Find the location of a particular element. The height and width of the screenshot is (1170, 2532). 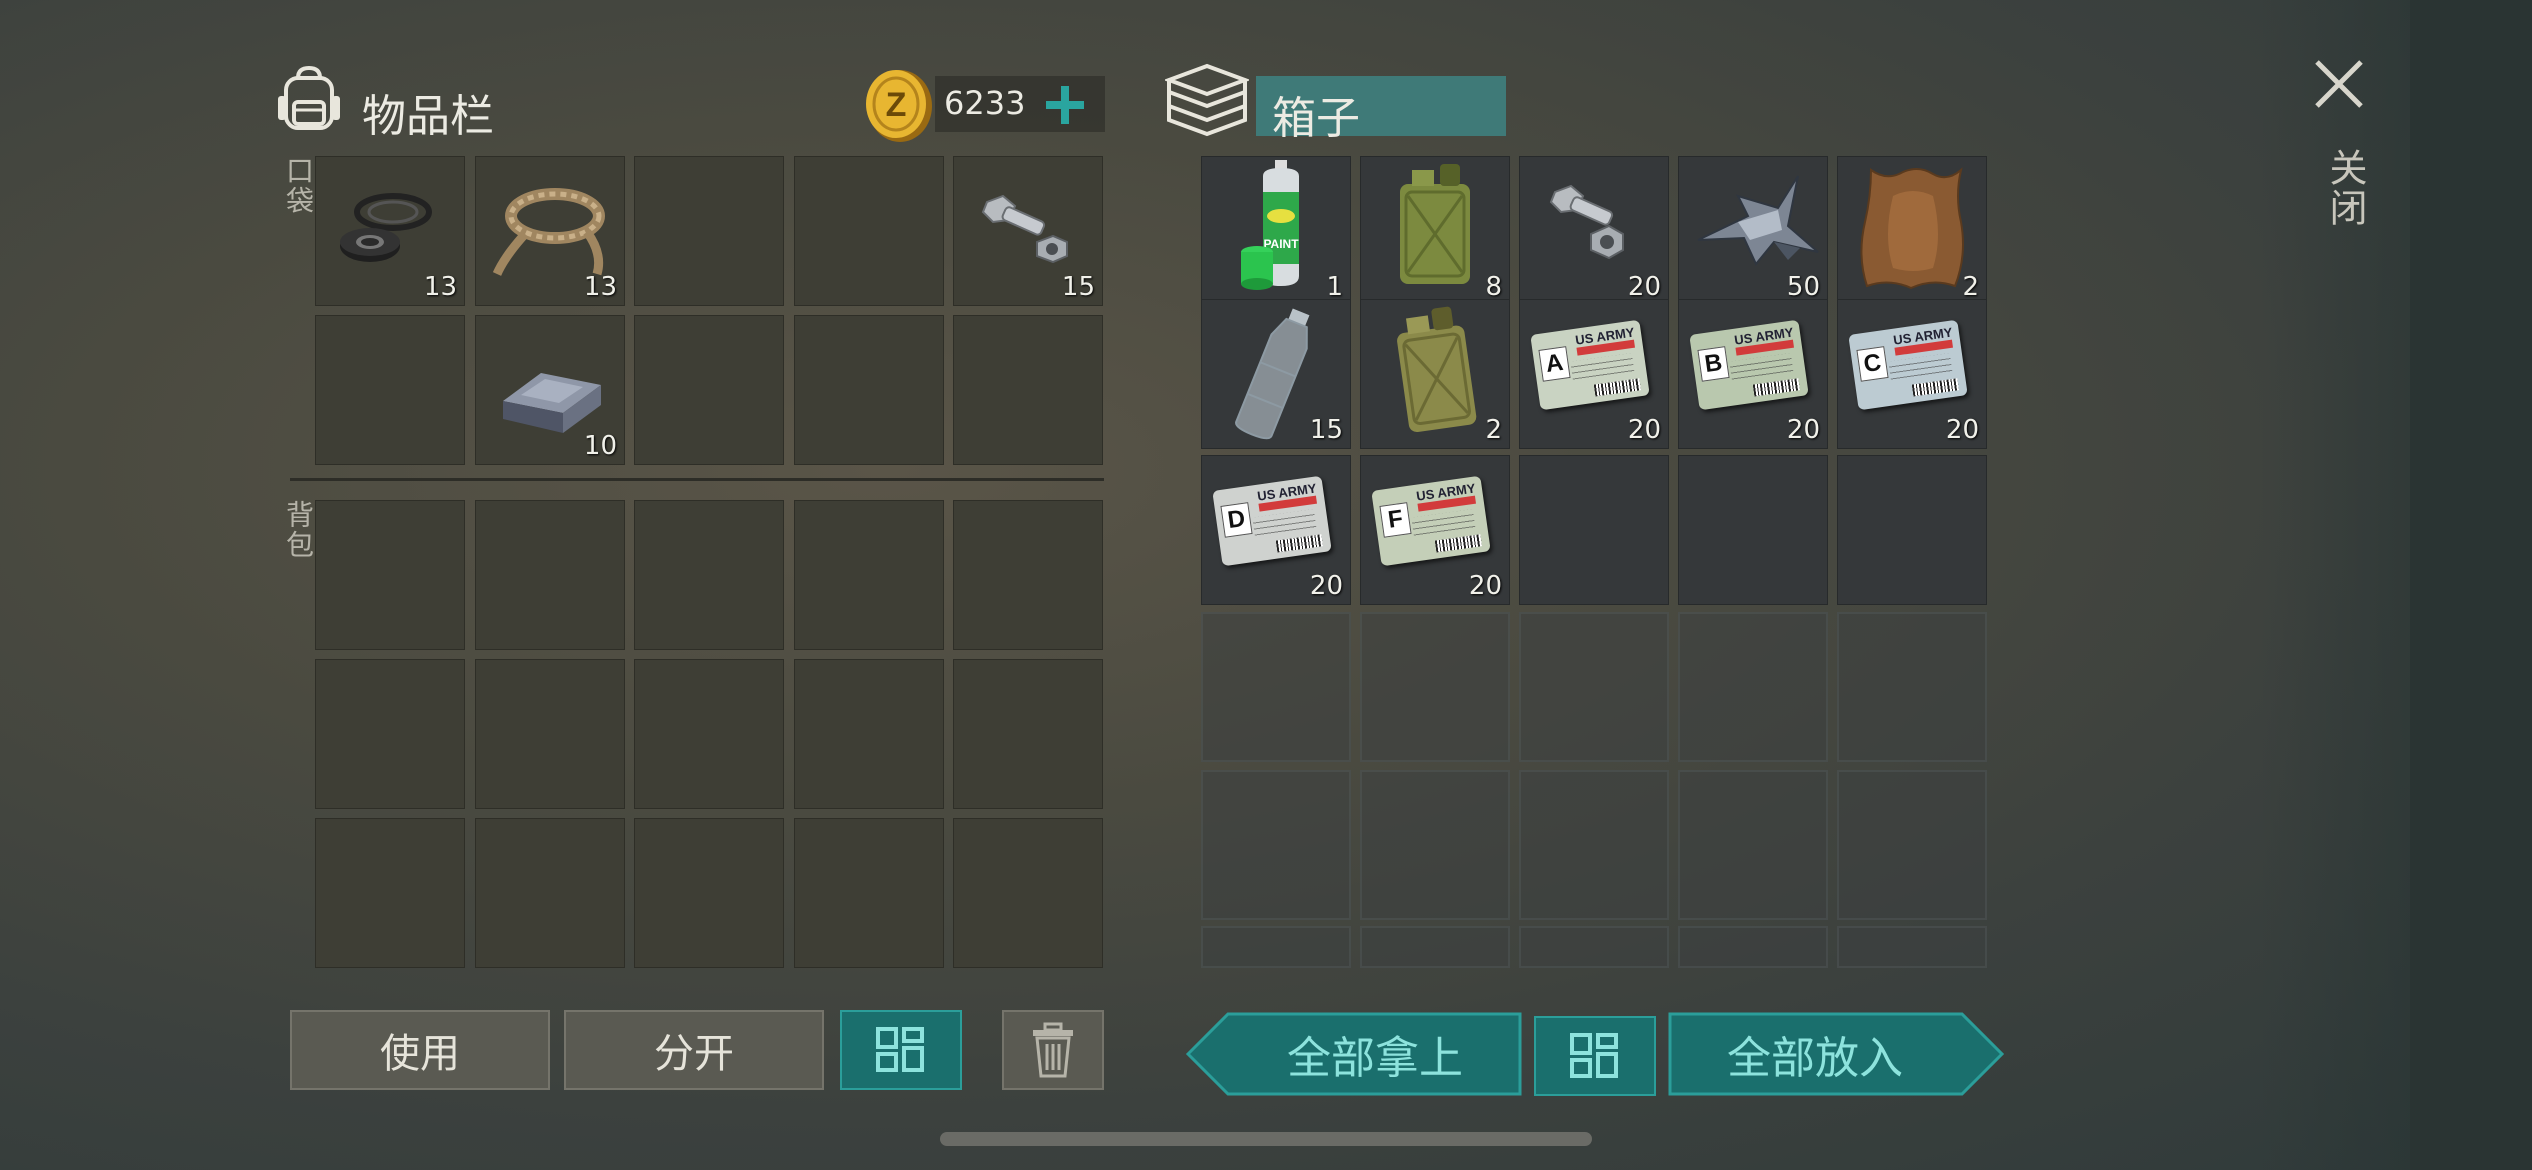

svg-text: Z is located at coordinates (896, 105).